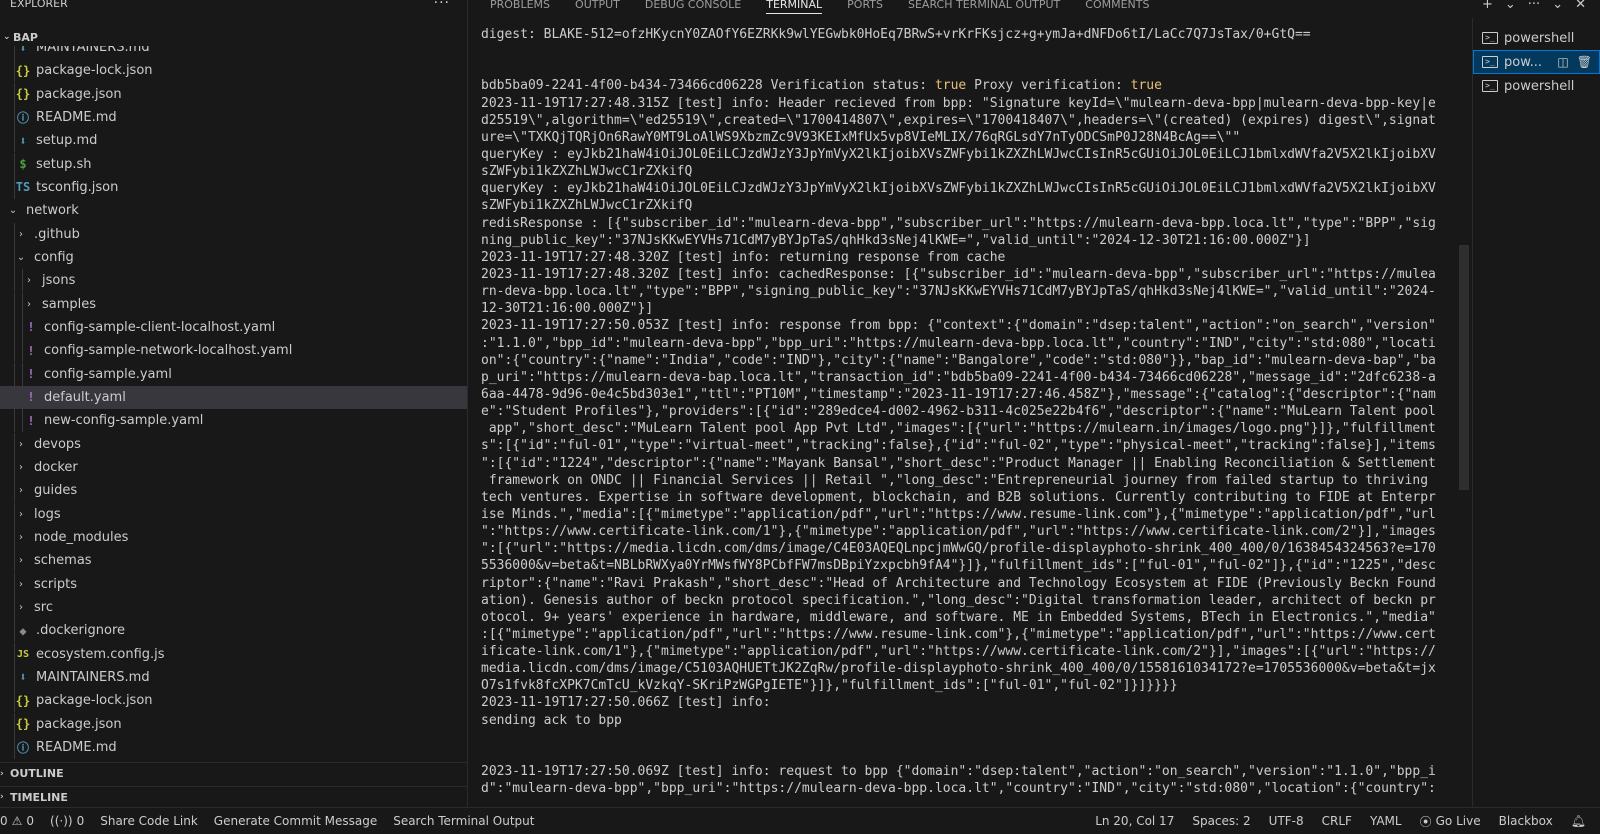  What do you see at coordinates (1526, 821) in the screenshot?
I see `blackbox-button: Blackbox` at bounding box center [1526, 821].